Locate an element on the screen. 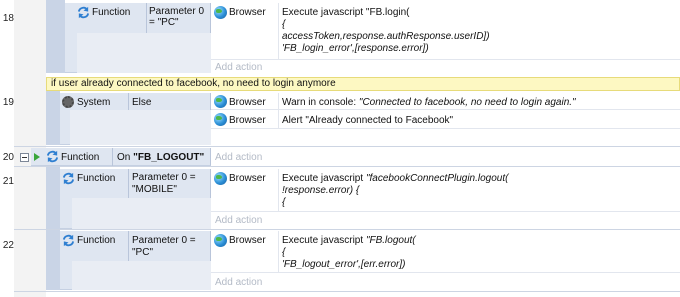 Image resolution: width=680 pixels, height=297 pixels. row-number: 18 is located at coordinates (8, 18).